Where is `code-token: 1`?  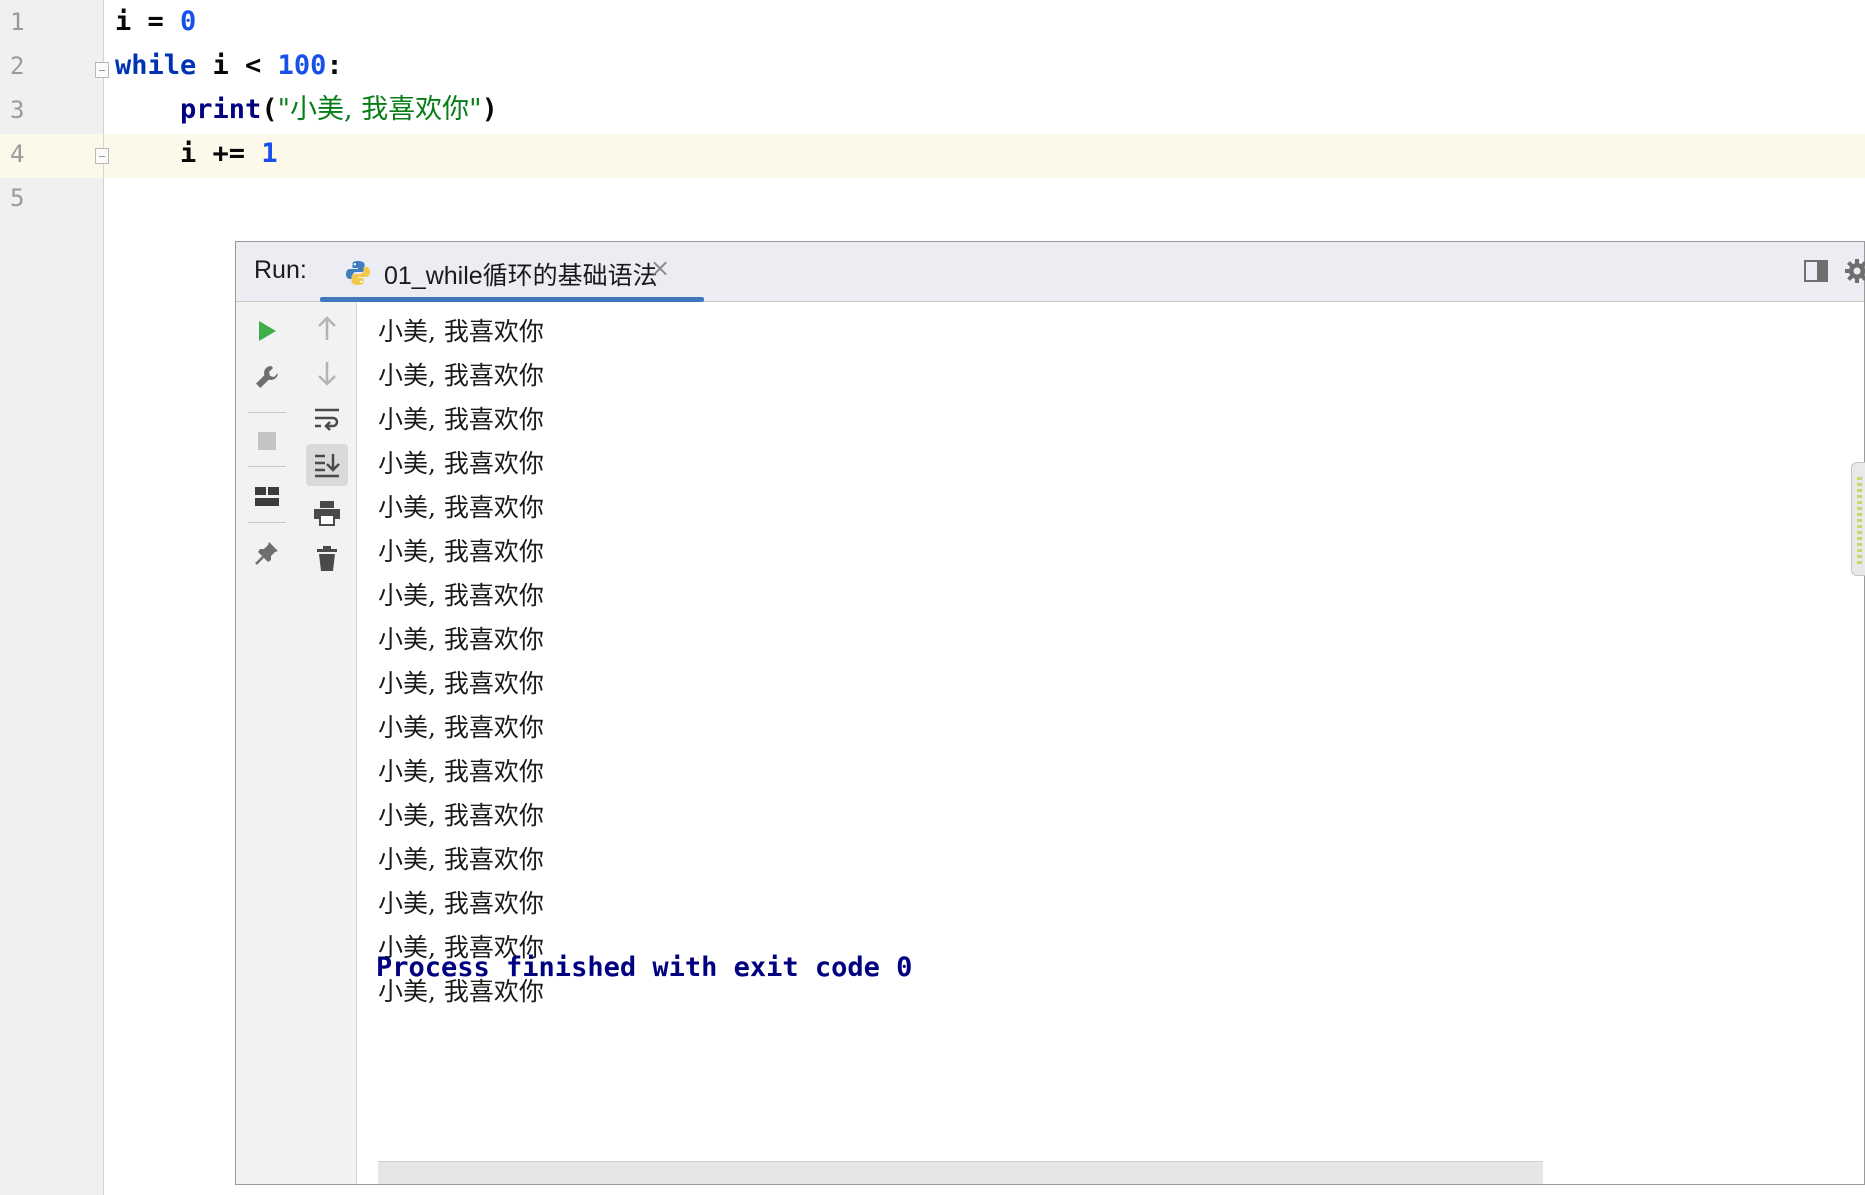
code-token: 1 is located at coordinates (269, 153).